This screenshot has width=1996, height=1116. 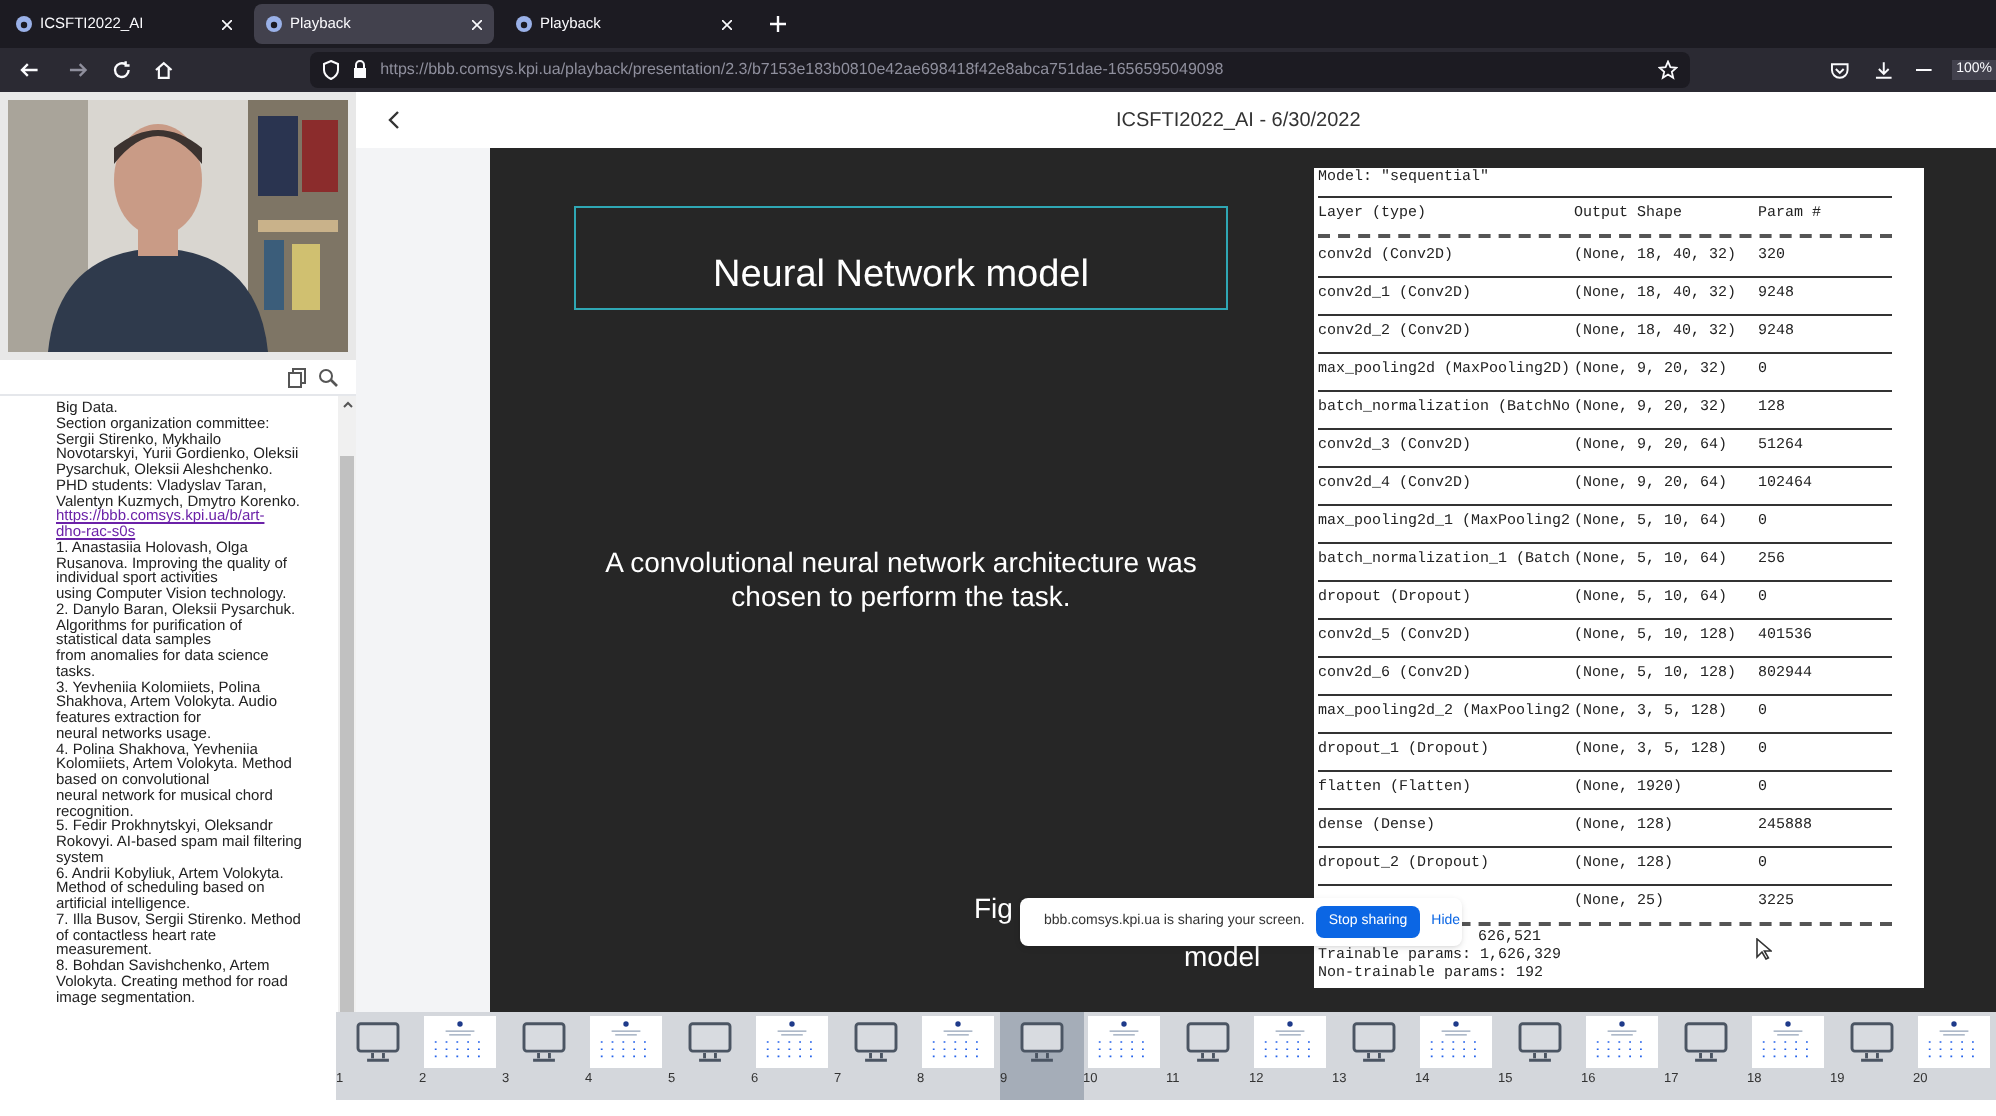 I want to click on lock-icon, so click(x=360, y=70).